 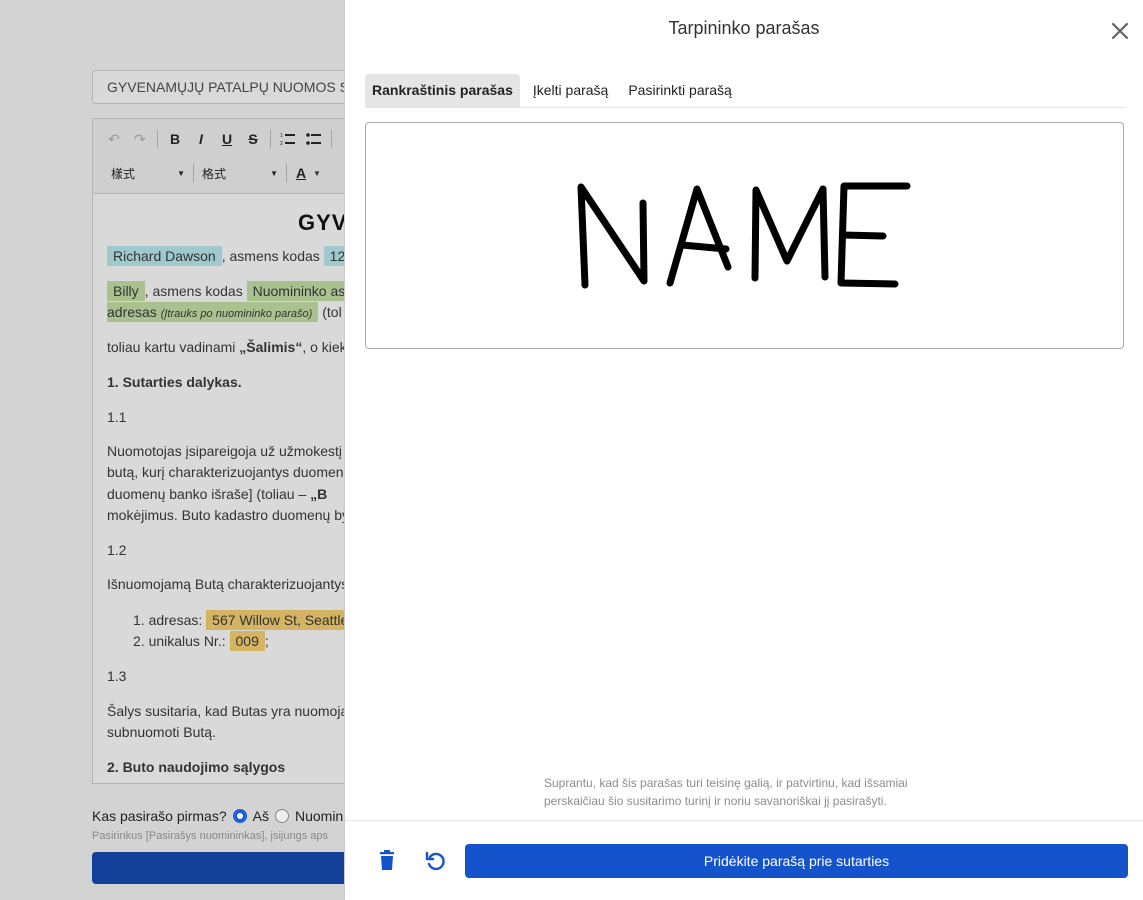 What do you see at coordinates (278, 620) in the screenshot?
I see `address-field: 567 Willow St, Seattle` at bounding box center [278, 620].